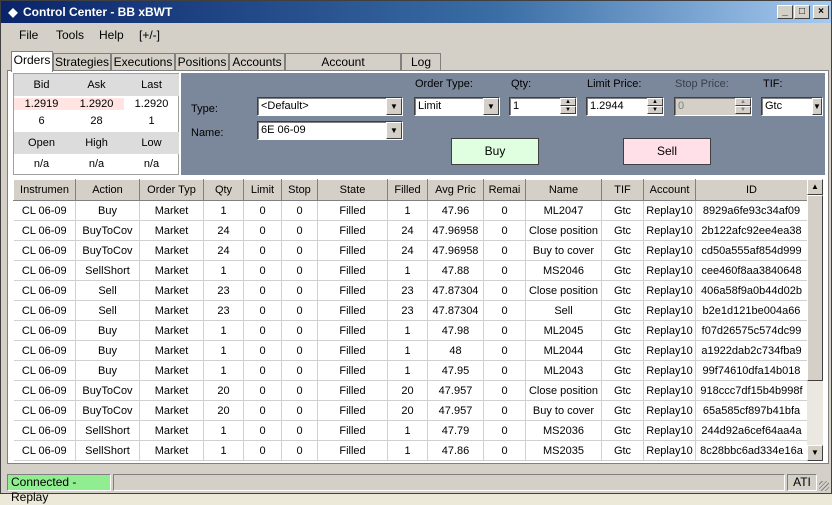 The width and height of the screenshot is (832, 505). Describe the element at coordinates (330, 130) in the screenshot. I see `name-select: 6E 06-09 ▼` at that location.